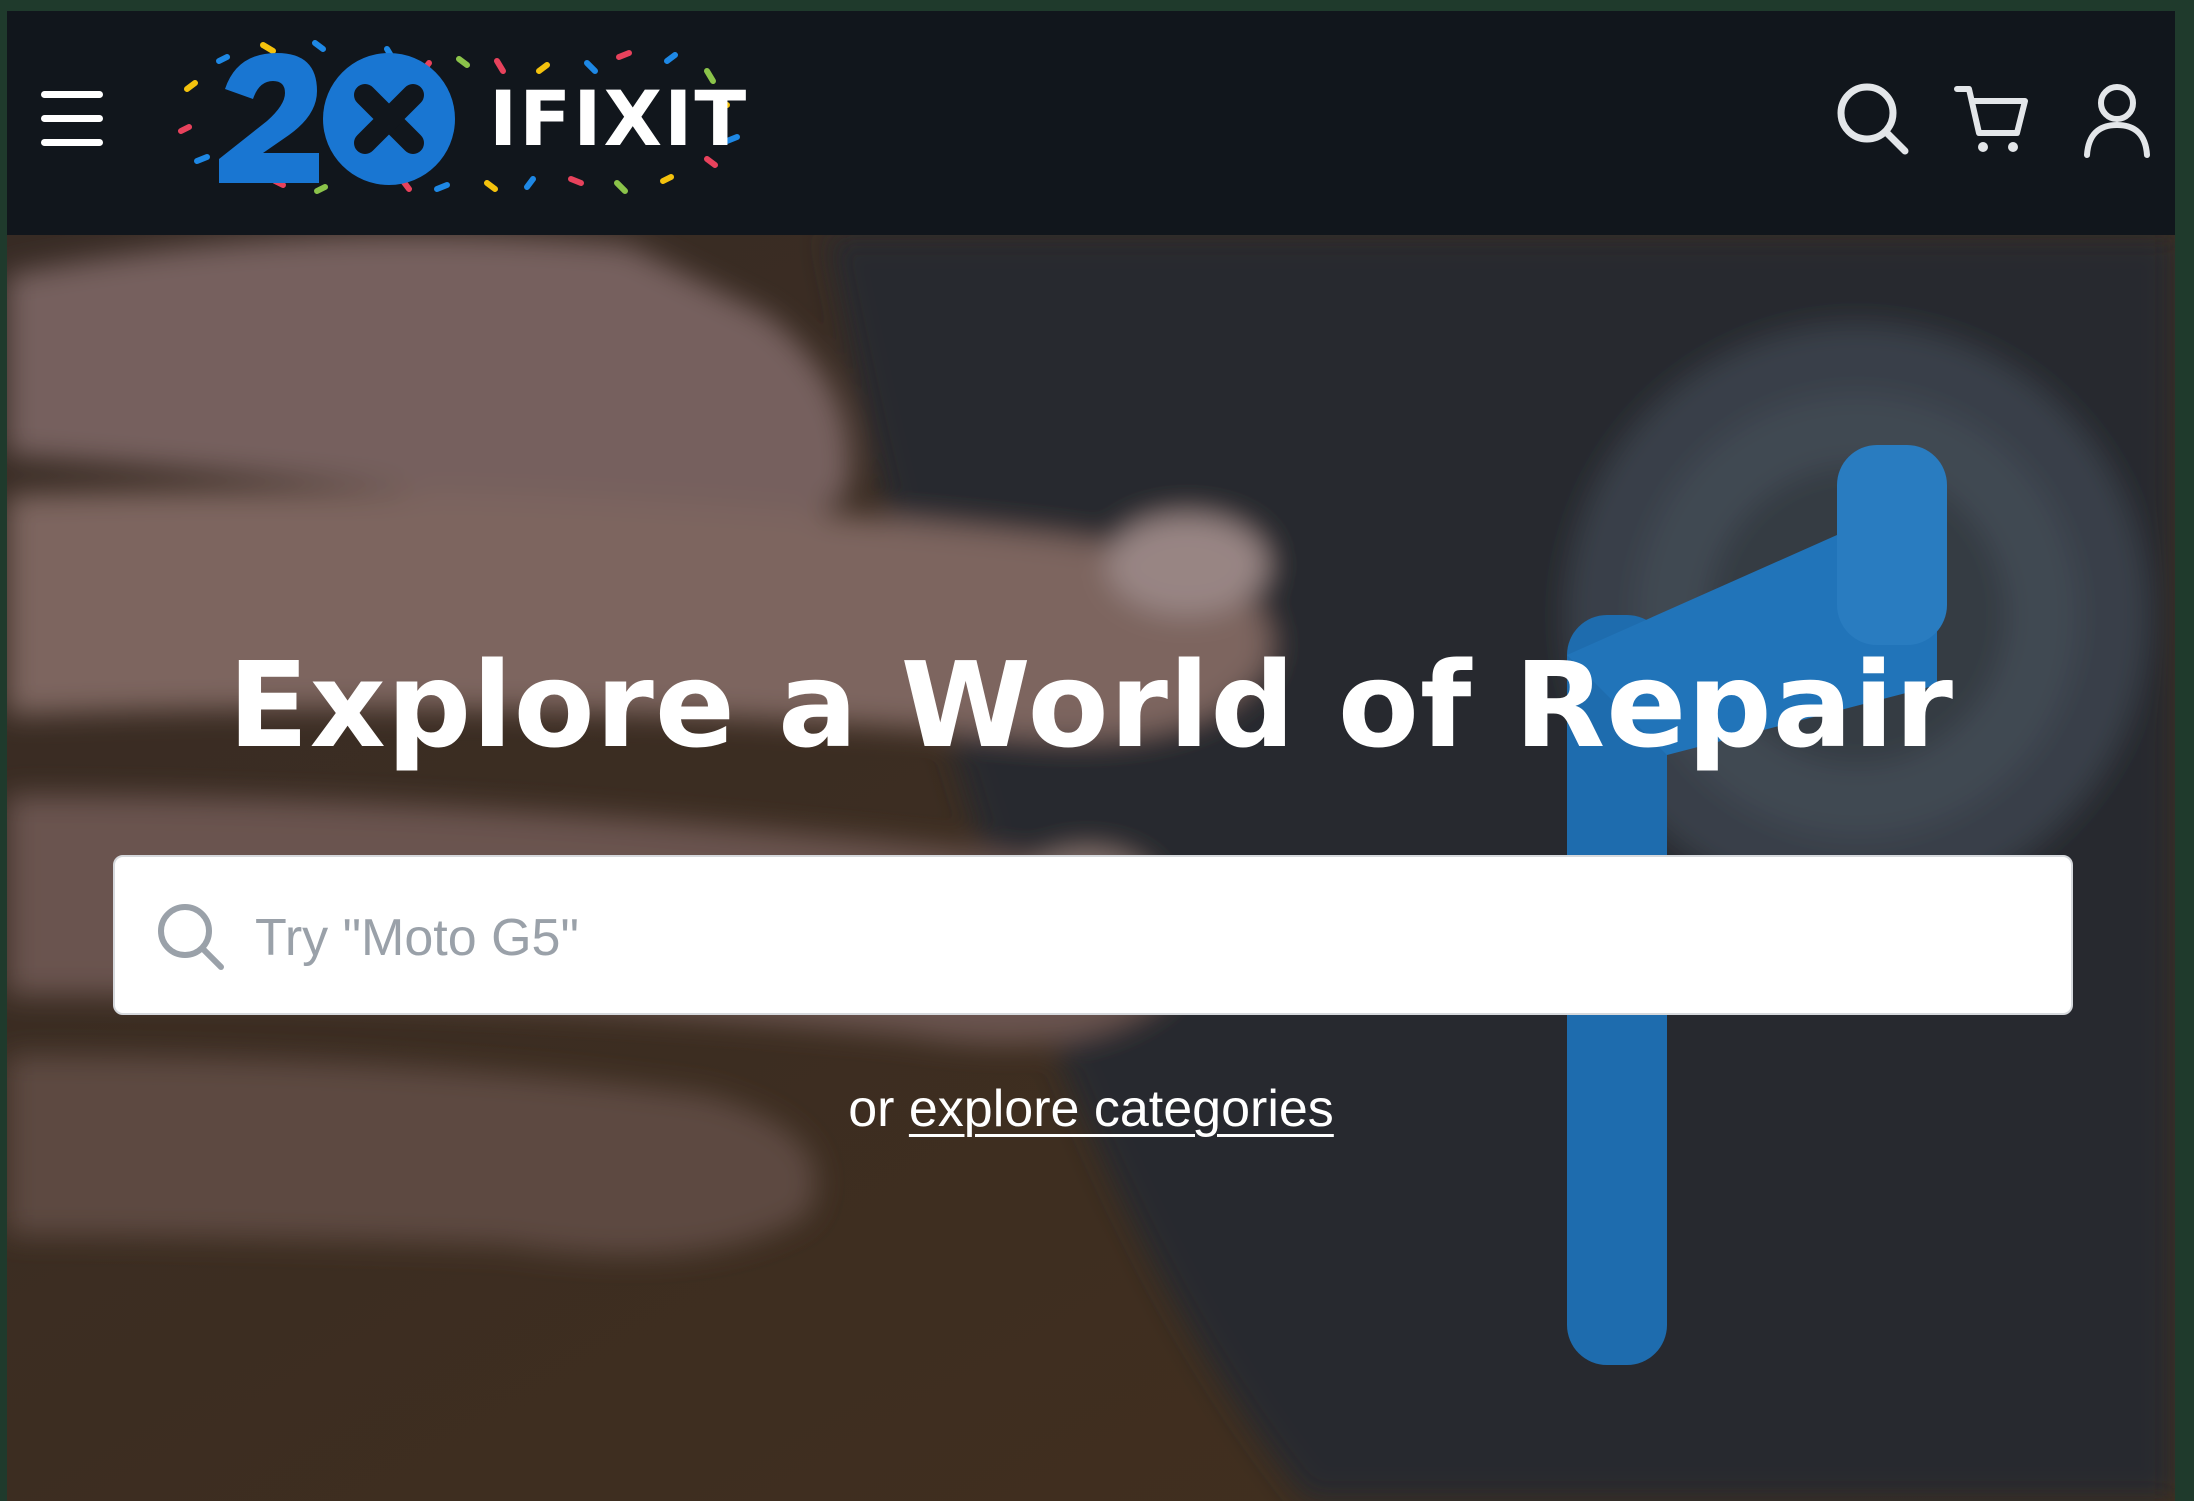 The height and width of the screenshot is (1501, 2194). I want to click on explore-line: or explore categories, so click(1091, 1109).